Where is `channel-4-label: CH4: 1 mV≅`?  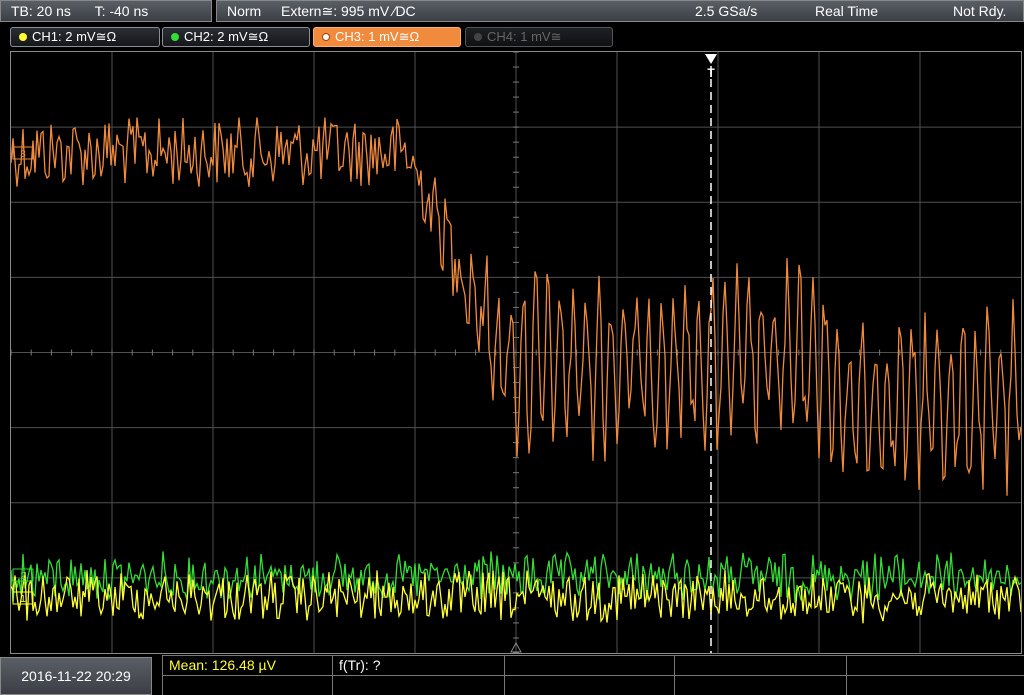 channel-4-label: CH4: 1 mV≅ is located at coordinates (524, 36).